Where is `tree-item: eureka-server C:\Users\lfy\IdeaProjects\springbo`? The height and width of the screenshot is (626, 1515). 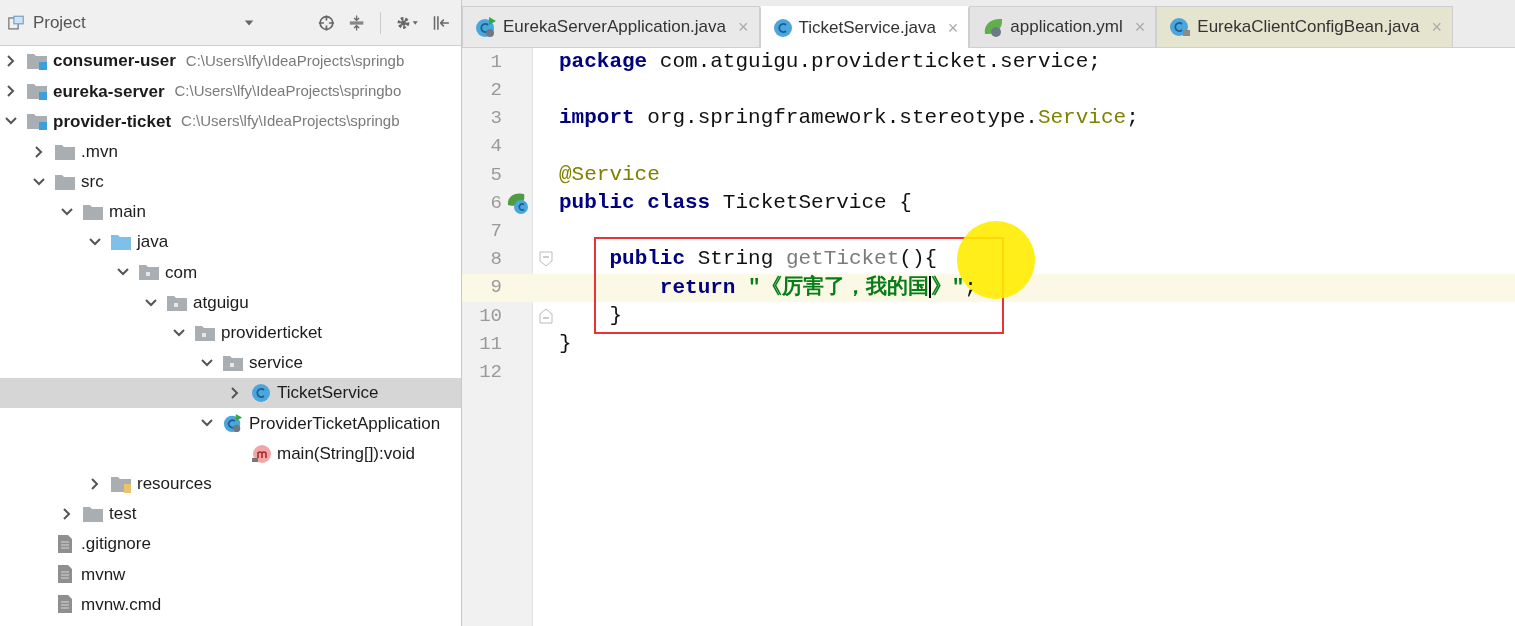
tree-item: eureka-server C:\Users\lfy\IdeaProjects\springbo is located at coordinates (230, 91).